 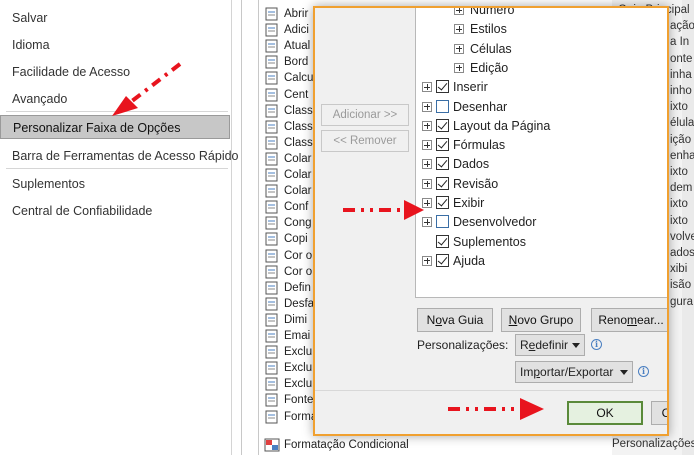 I want to click on tree-item-inserir: Inserir, so click(x=541, y=87).